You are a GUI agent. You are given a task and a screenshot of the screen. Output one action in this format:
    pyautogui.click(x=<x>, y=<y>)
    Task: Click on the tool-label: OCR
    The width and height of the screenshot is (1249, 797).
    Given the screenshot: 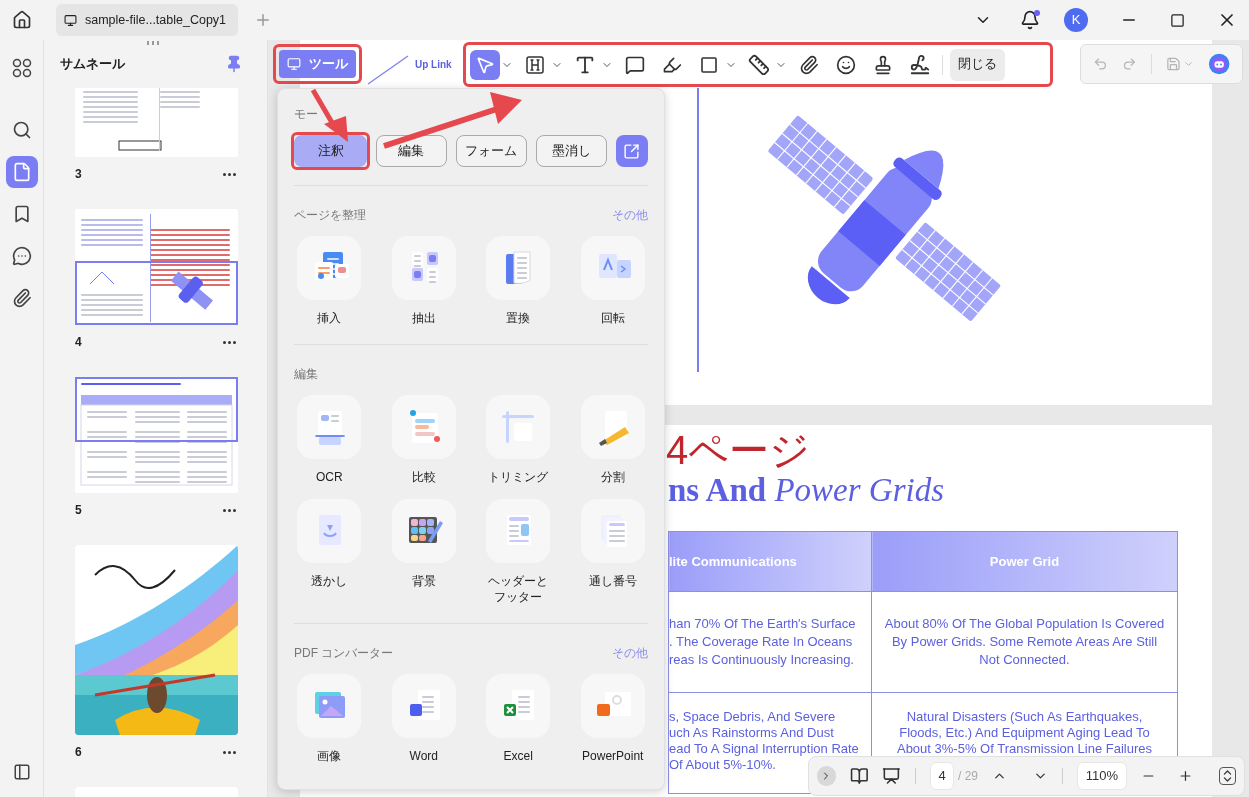 What is the action you would take?
    pyautogui.click(x=329, y=477)
    